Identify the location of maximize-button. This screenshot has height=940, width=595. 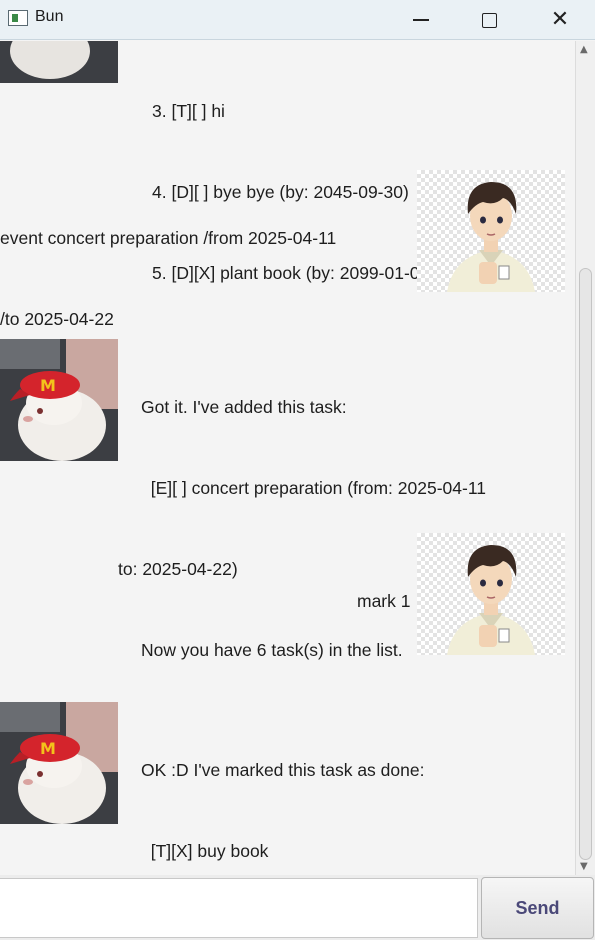
(489, 20).